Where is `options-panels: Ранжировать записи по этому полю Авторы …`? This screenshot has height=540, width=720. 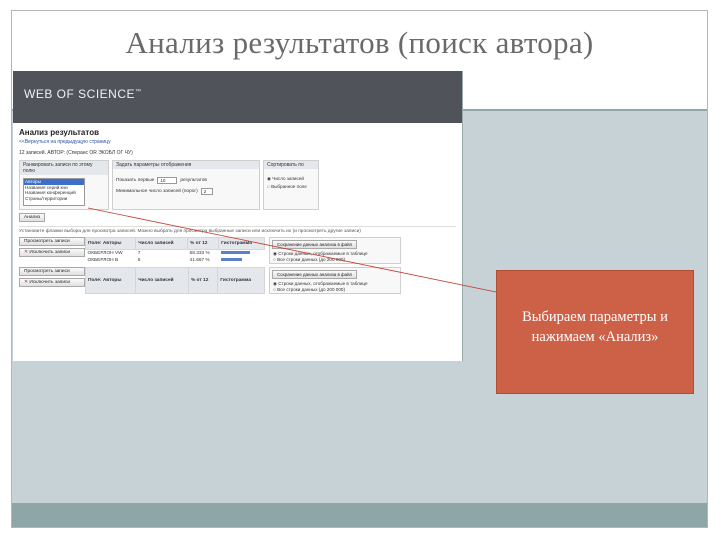
options-panels: Ранжировать записи по этому полю Авторы … is located at coordinates (169, 185).